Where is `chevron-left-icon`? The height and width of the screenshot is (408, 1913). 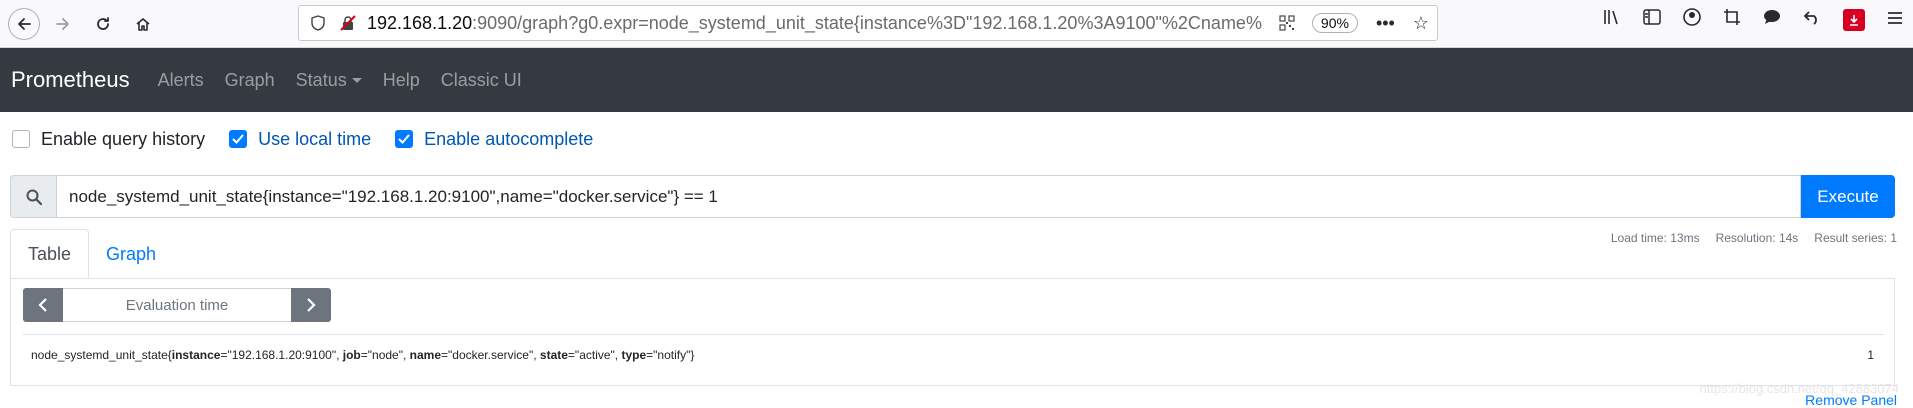
chevron-left-icon is located at coordinates (42, 305).